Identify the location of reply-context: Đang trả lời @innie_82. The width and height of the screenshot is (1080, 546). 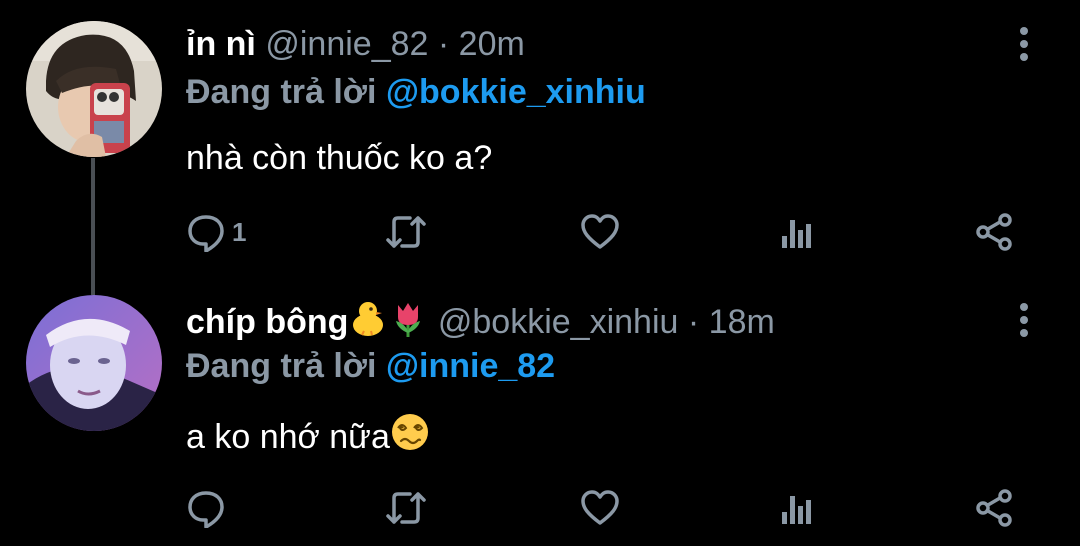
(370, 366).